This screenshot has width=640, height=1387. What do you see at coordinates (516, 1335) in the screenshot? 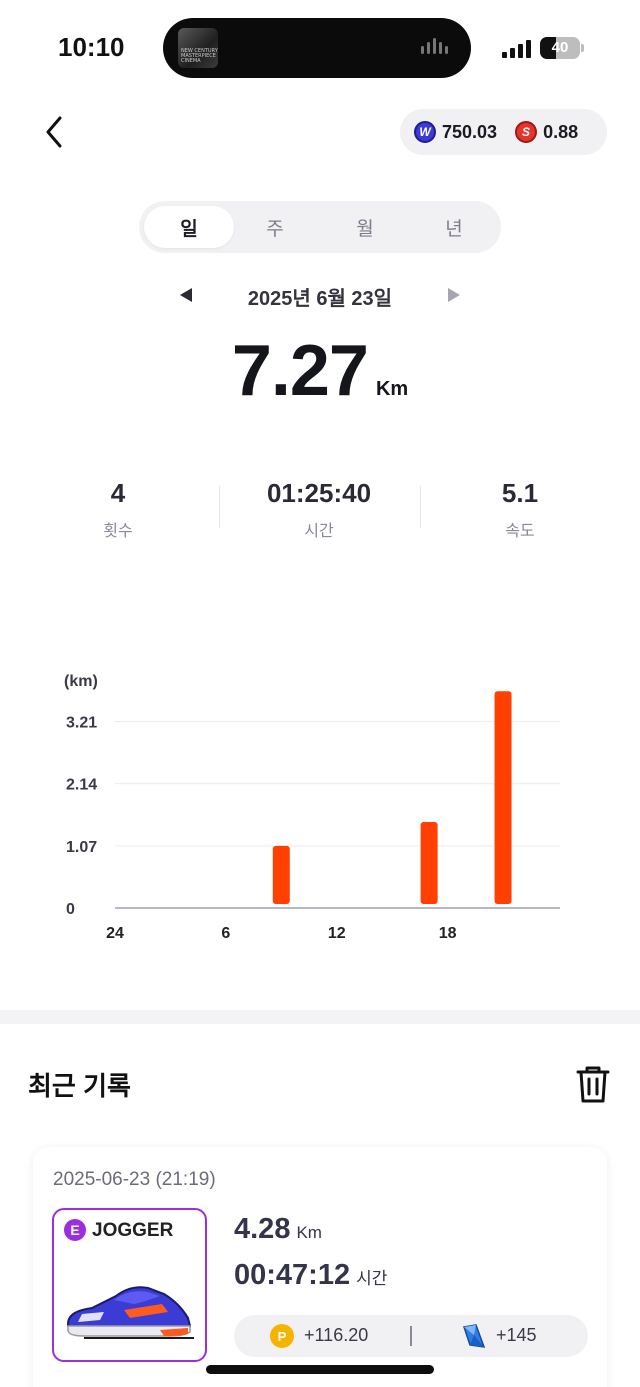
I see `reward-gems: +145` at bounding box center [516, 1335].